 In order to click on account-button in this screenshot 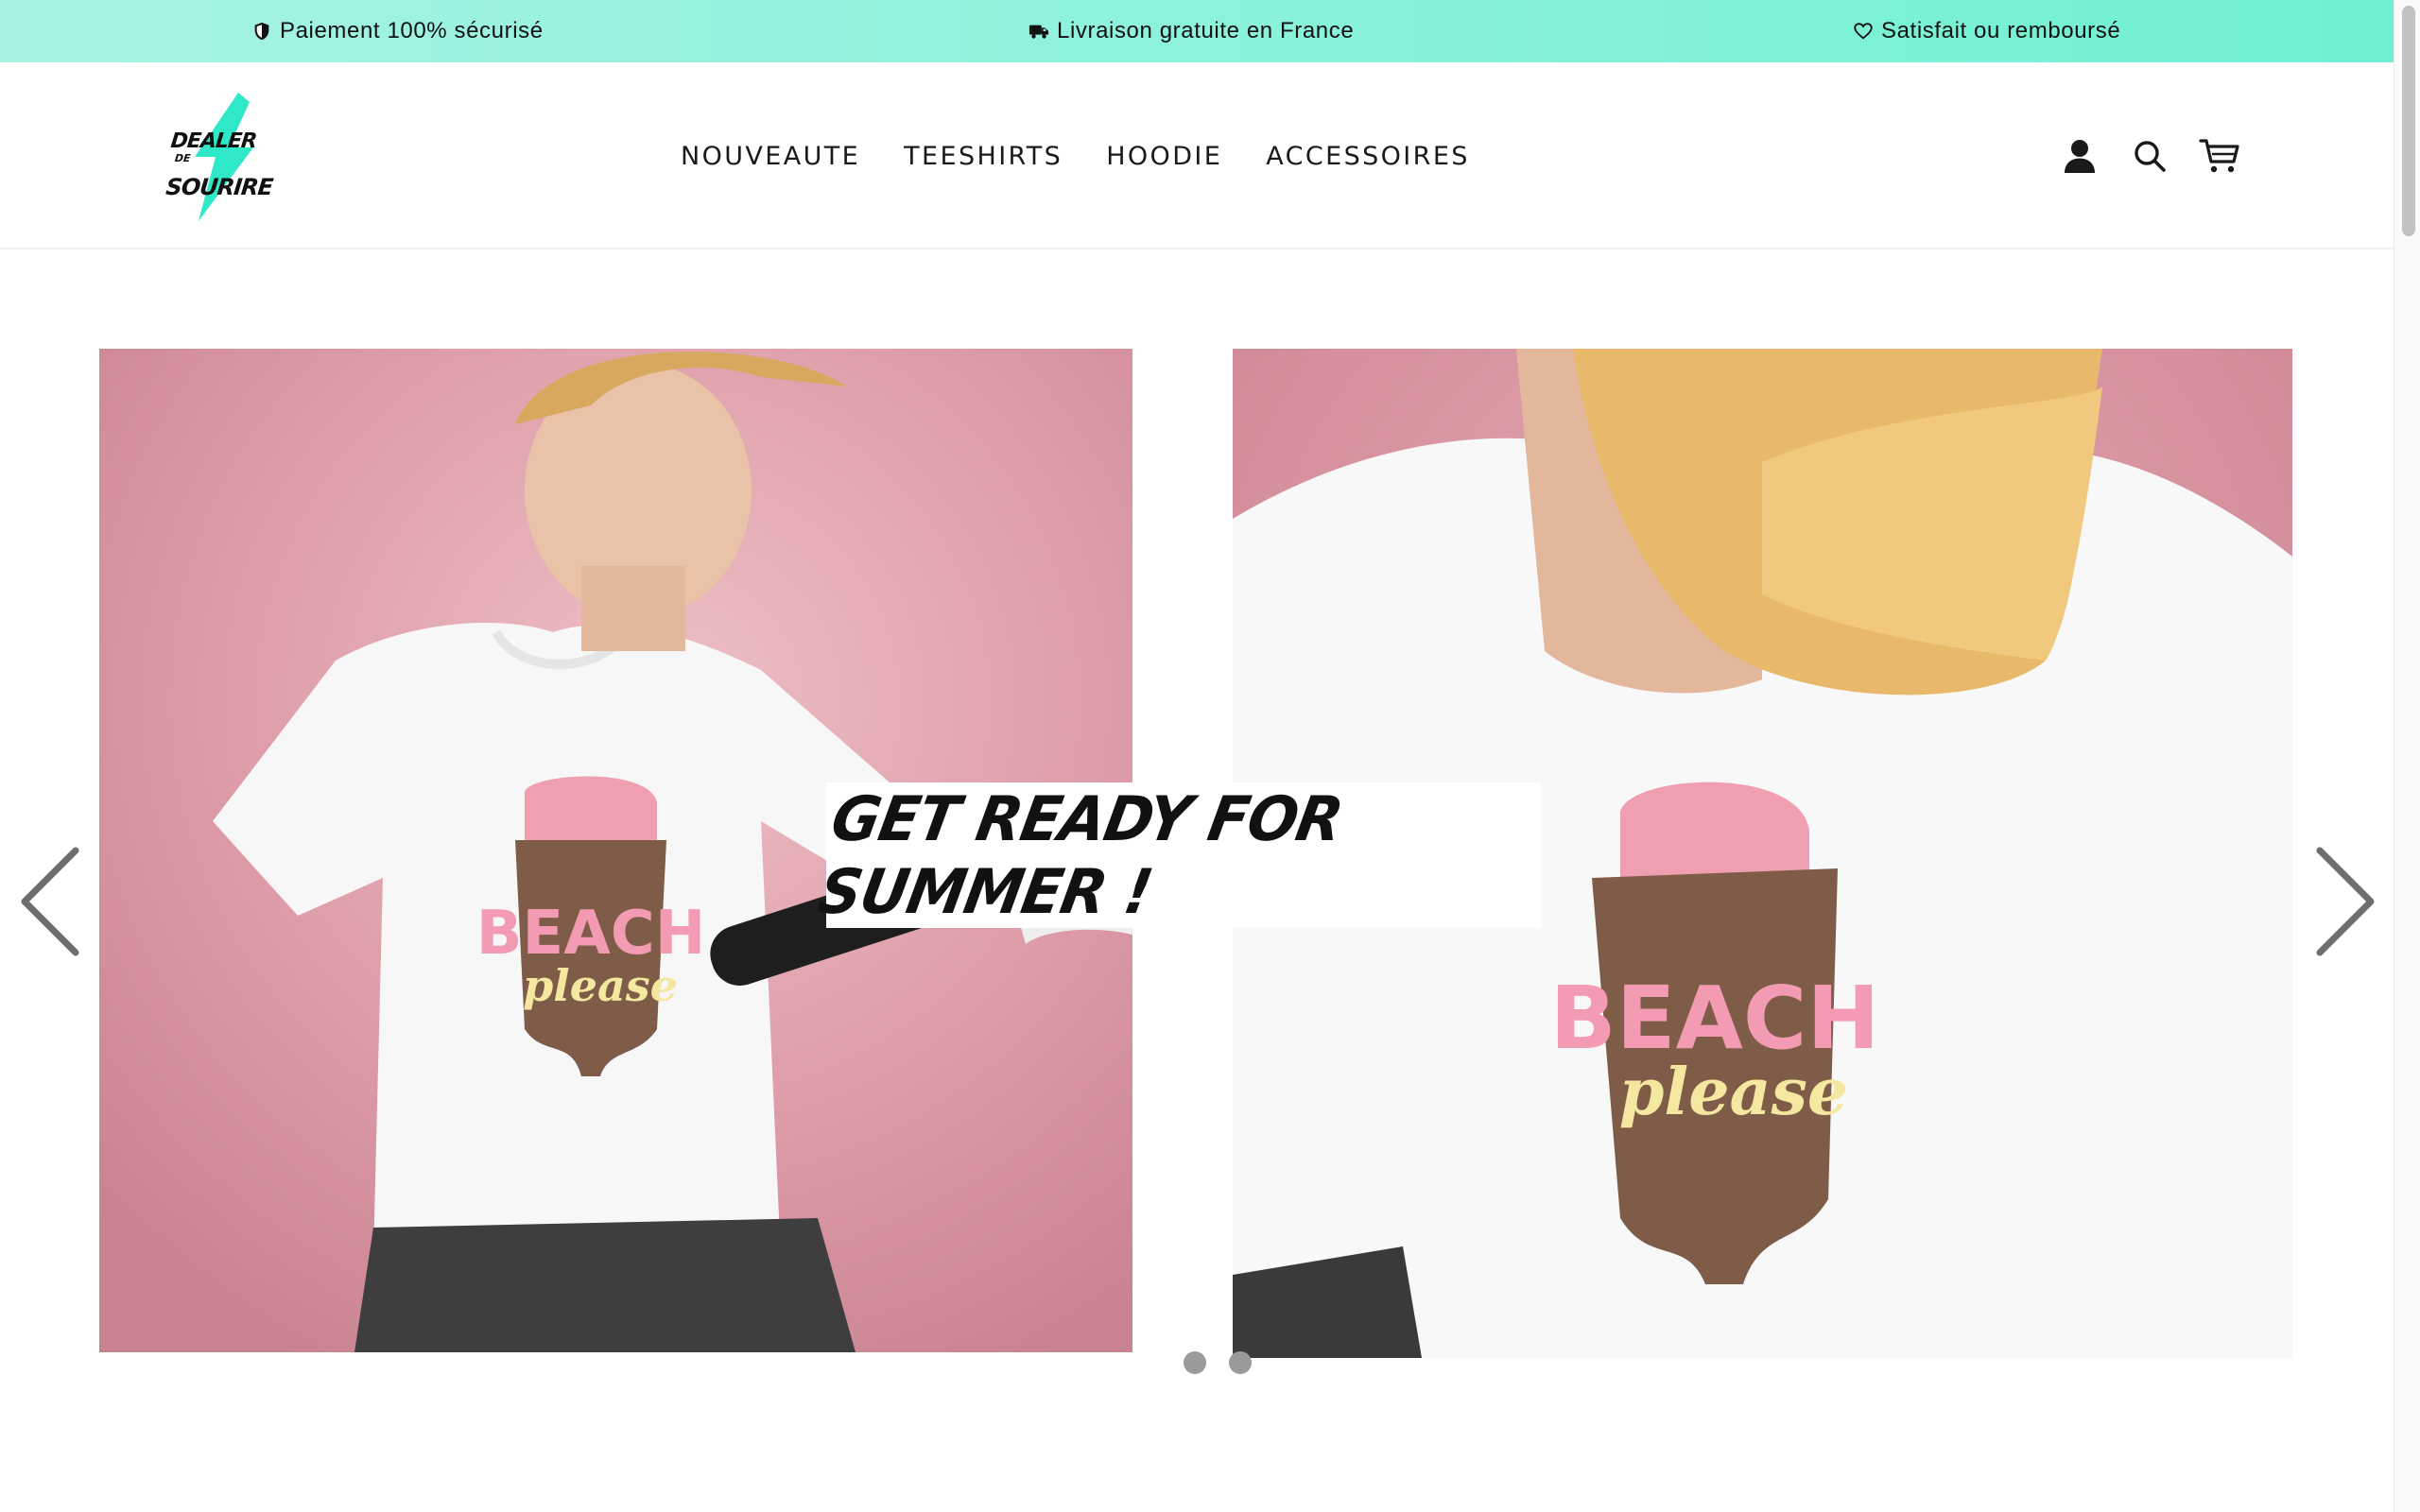, I will do `click(2079, 156)`.